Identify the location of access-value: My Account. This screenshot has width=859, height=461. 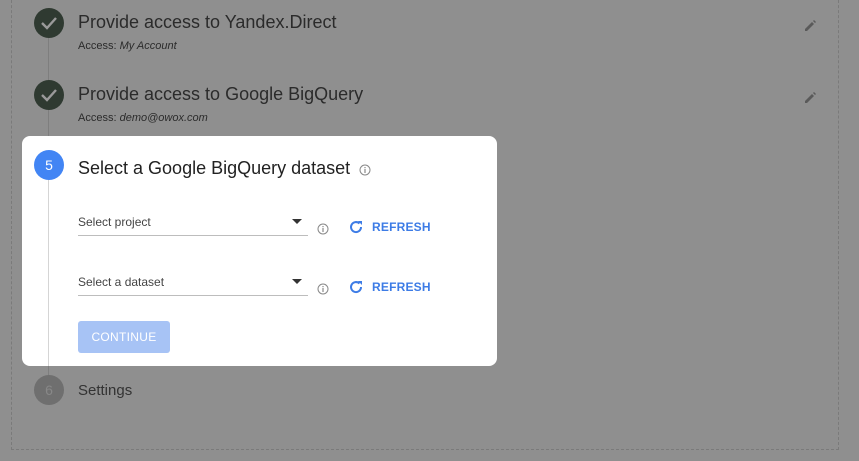
(148, 46).